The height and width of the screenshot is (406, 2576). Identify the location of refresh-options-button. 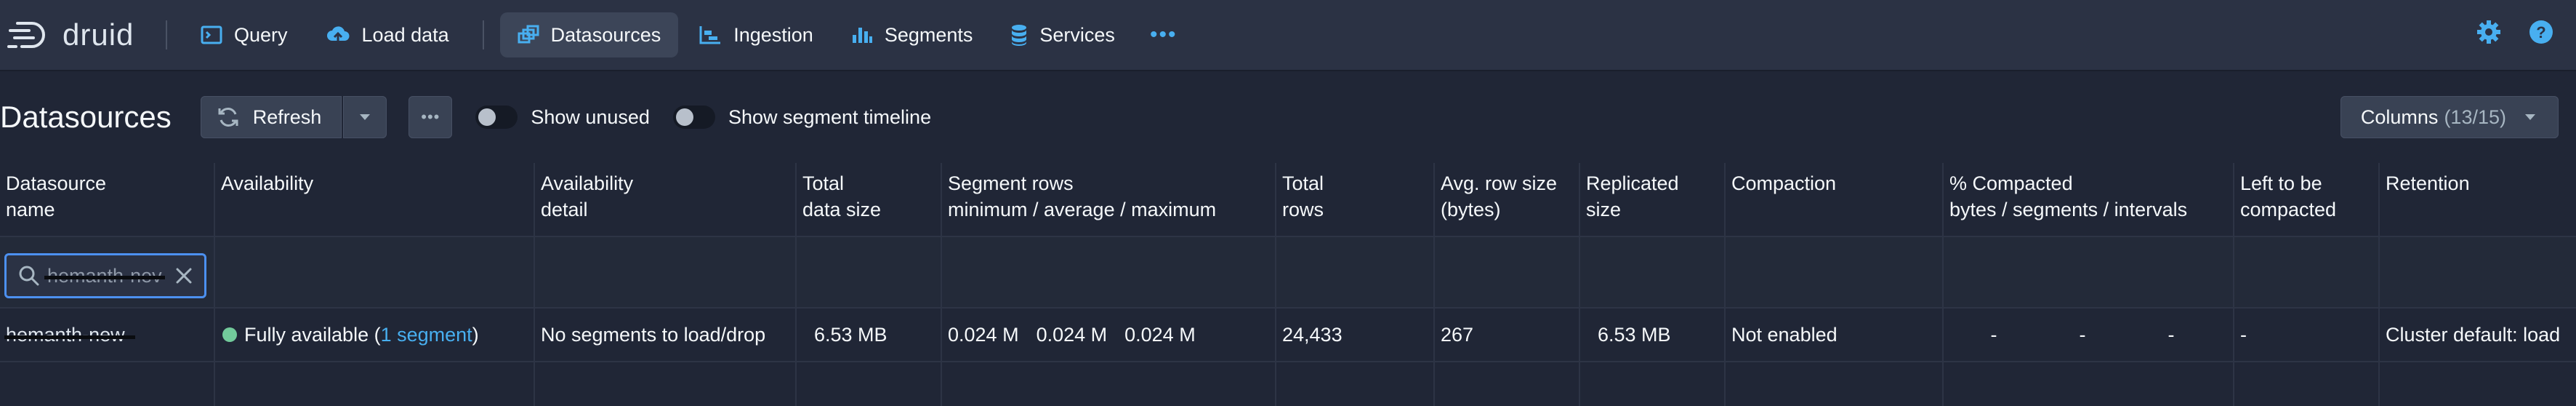
(365, 117).